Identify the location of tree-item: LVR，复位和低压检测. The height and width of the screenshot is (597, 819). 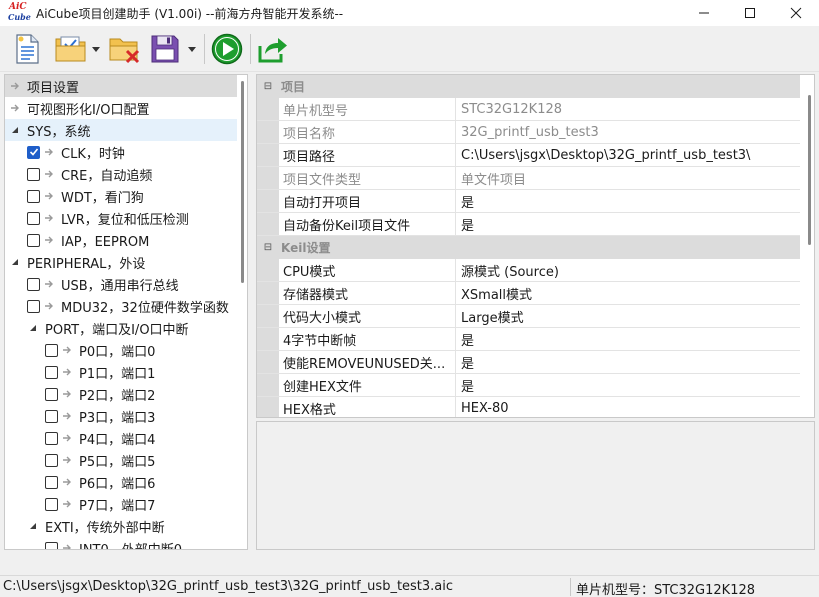
(121, 218).